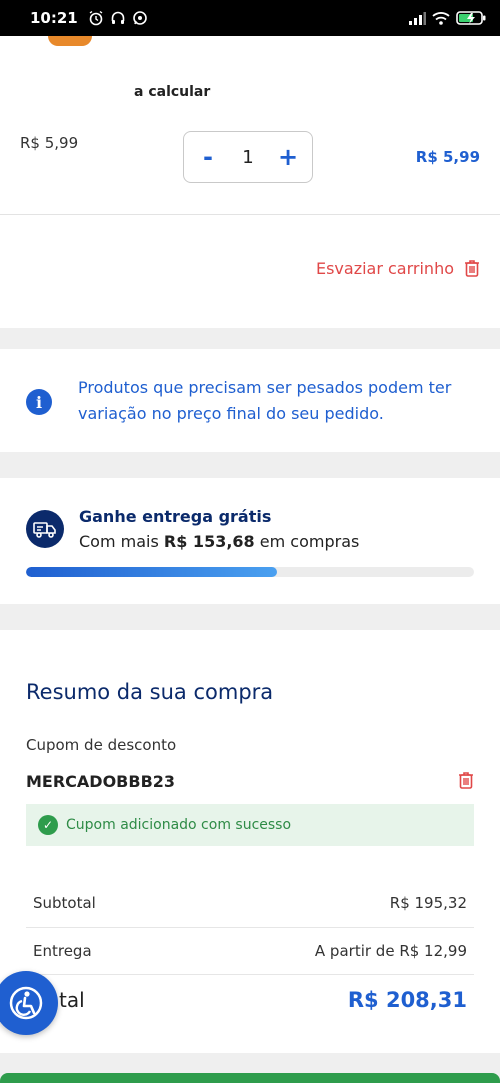 The width and height of the screenshot is (500, 1083). Describe the element at coordinates (54, 18) in the screenshot. I see `status-time: 10:21` at that location.